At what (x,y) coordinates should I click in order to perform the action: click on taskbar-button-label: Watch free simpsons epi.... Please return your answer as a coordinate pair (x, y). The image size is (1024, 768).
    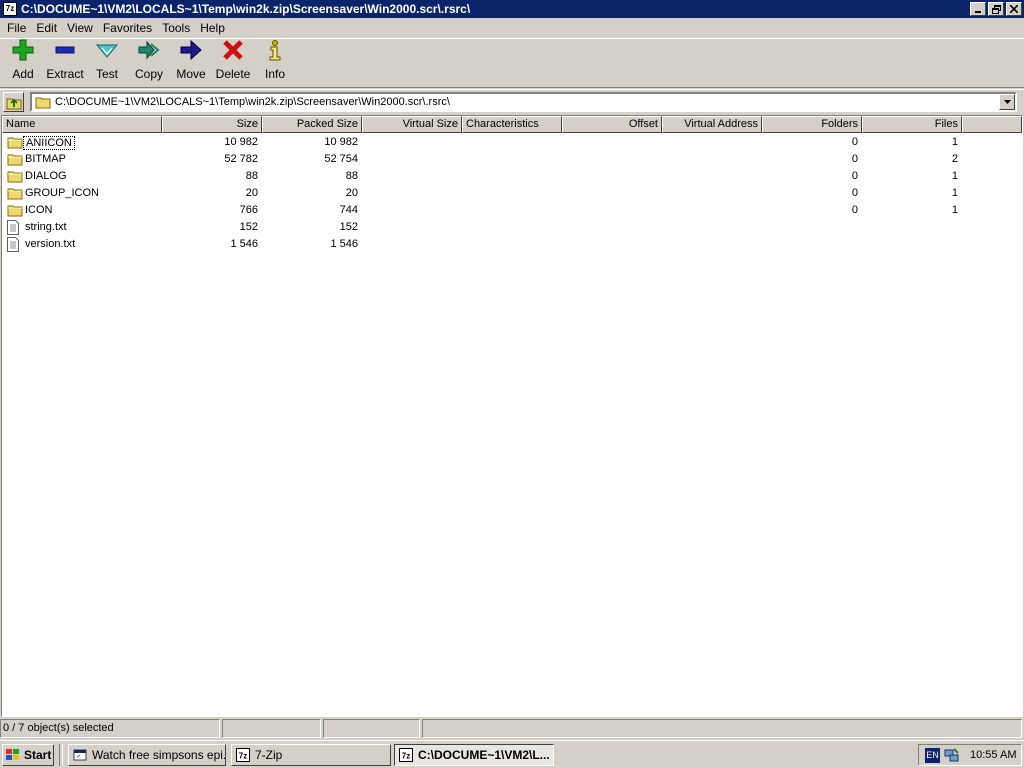
    Looking at the image, I should click on (159, 755).